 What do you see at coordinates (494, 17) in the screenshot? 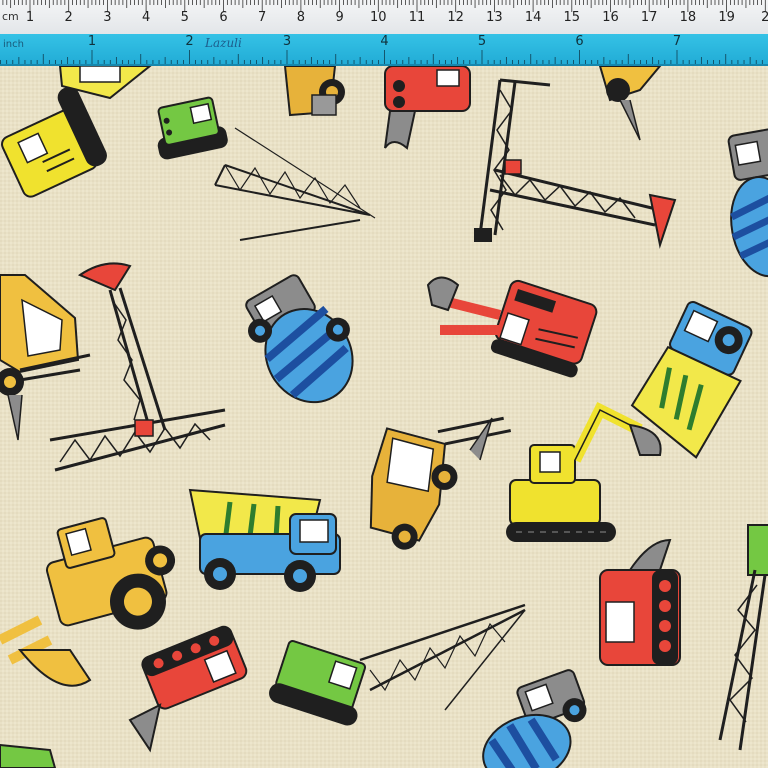
I see `cm-tick-label: 13` at bounding box center [494, 17].